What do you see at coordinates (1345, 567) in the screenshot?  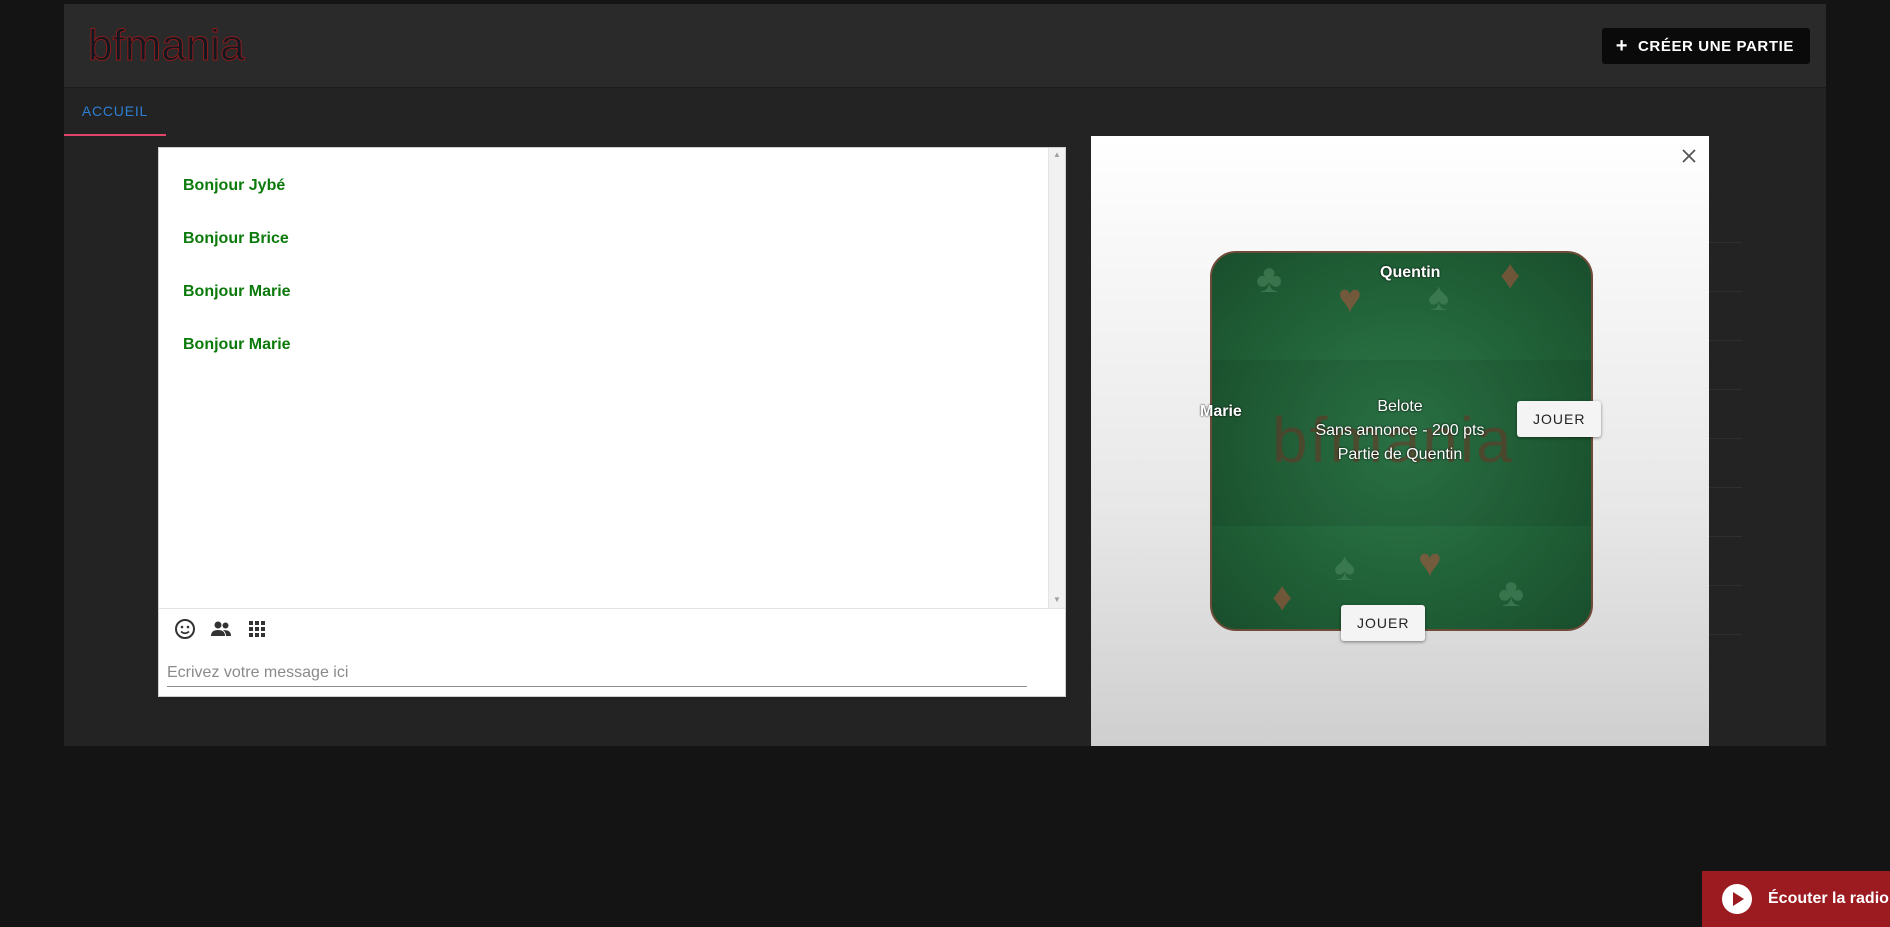 I see `spade-suit-icon: ♠` at bounding box center [1345, 567].